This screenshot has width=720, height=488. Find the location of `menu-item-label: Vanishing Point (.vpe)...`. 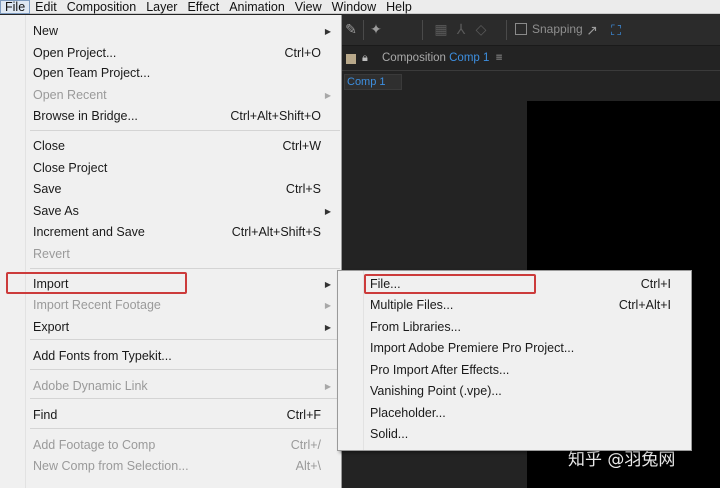

menu-item-label: Vanishing Point (.vpe)... is located at coordinates (436, 390).